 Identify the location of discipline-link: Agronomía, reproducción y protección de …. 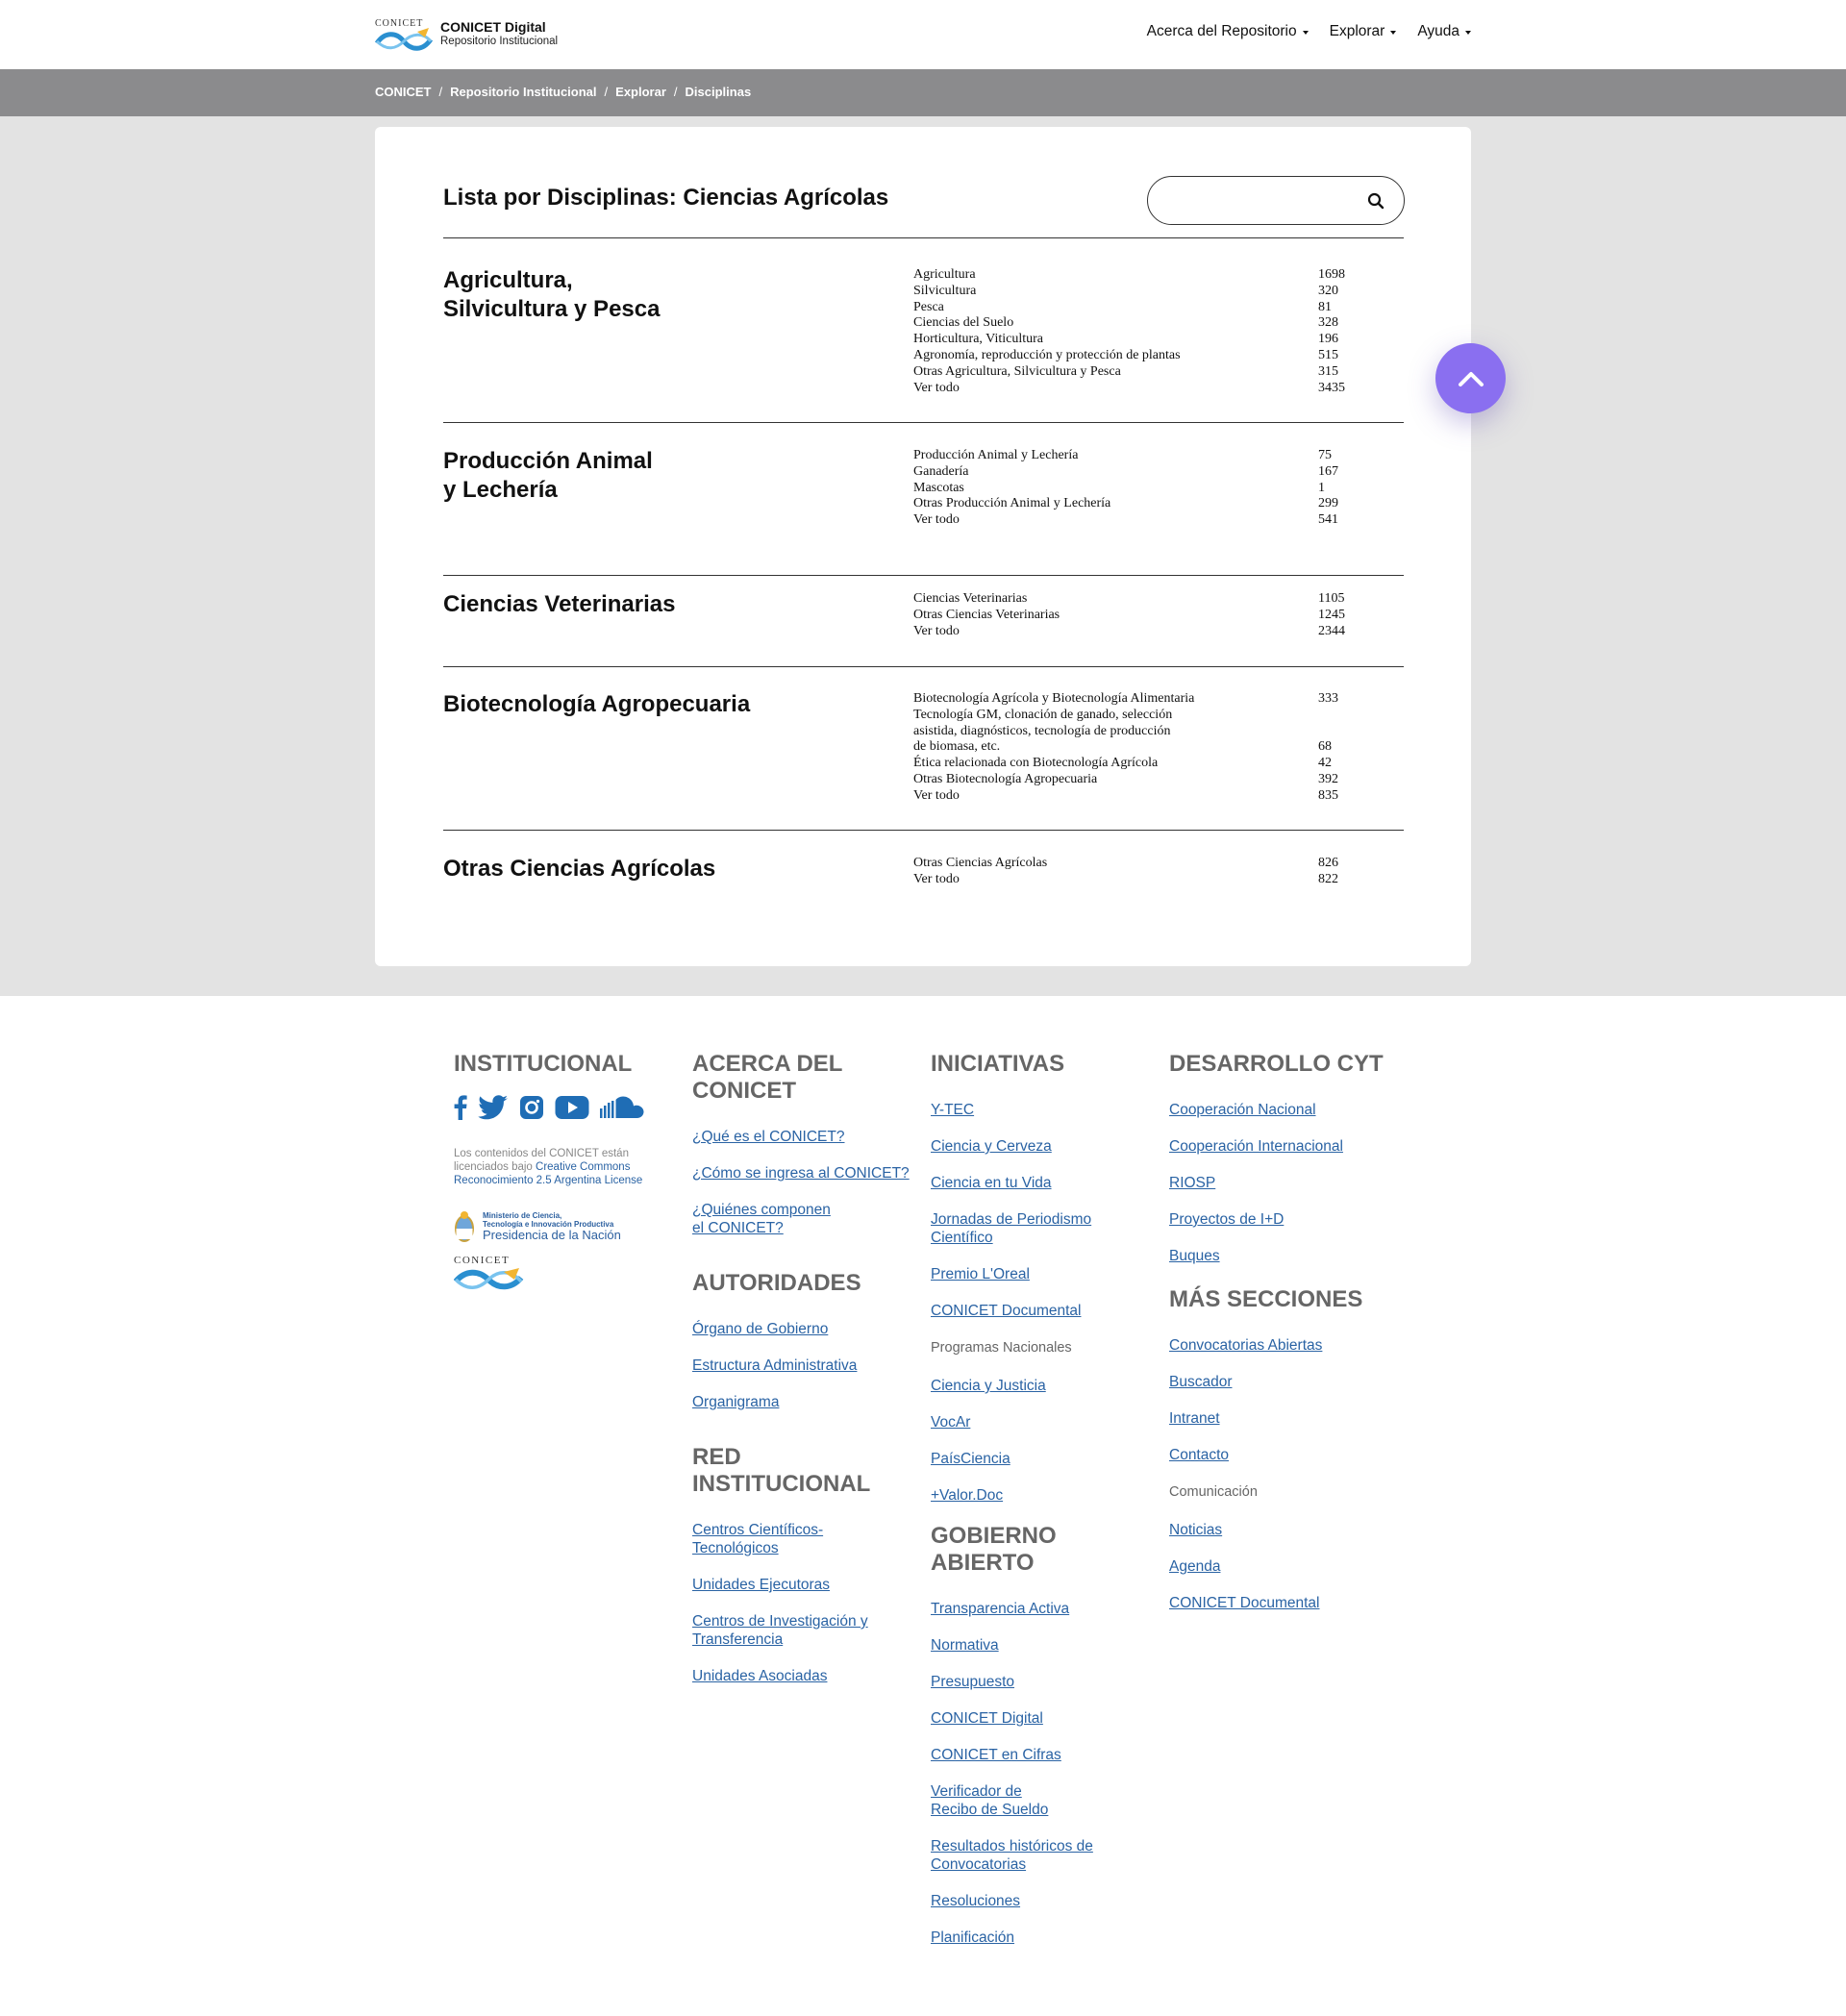
(1115, 356).